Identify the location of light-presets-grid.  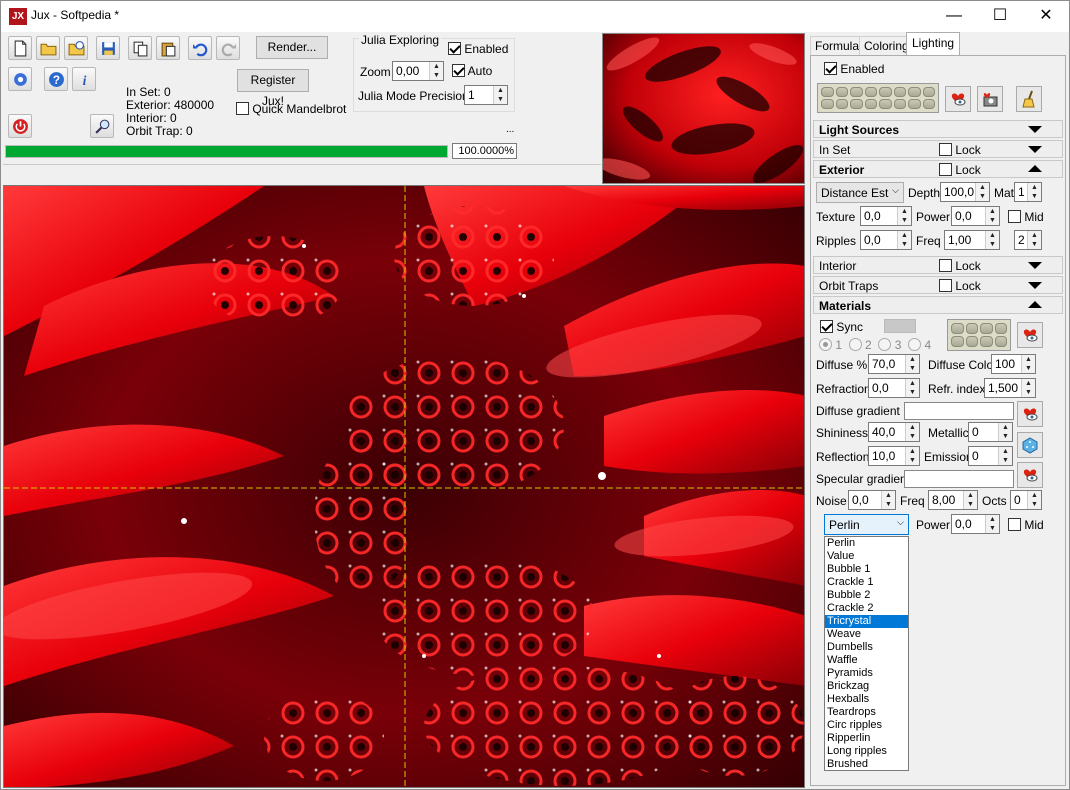
(878, 98).